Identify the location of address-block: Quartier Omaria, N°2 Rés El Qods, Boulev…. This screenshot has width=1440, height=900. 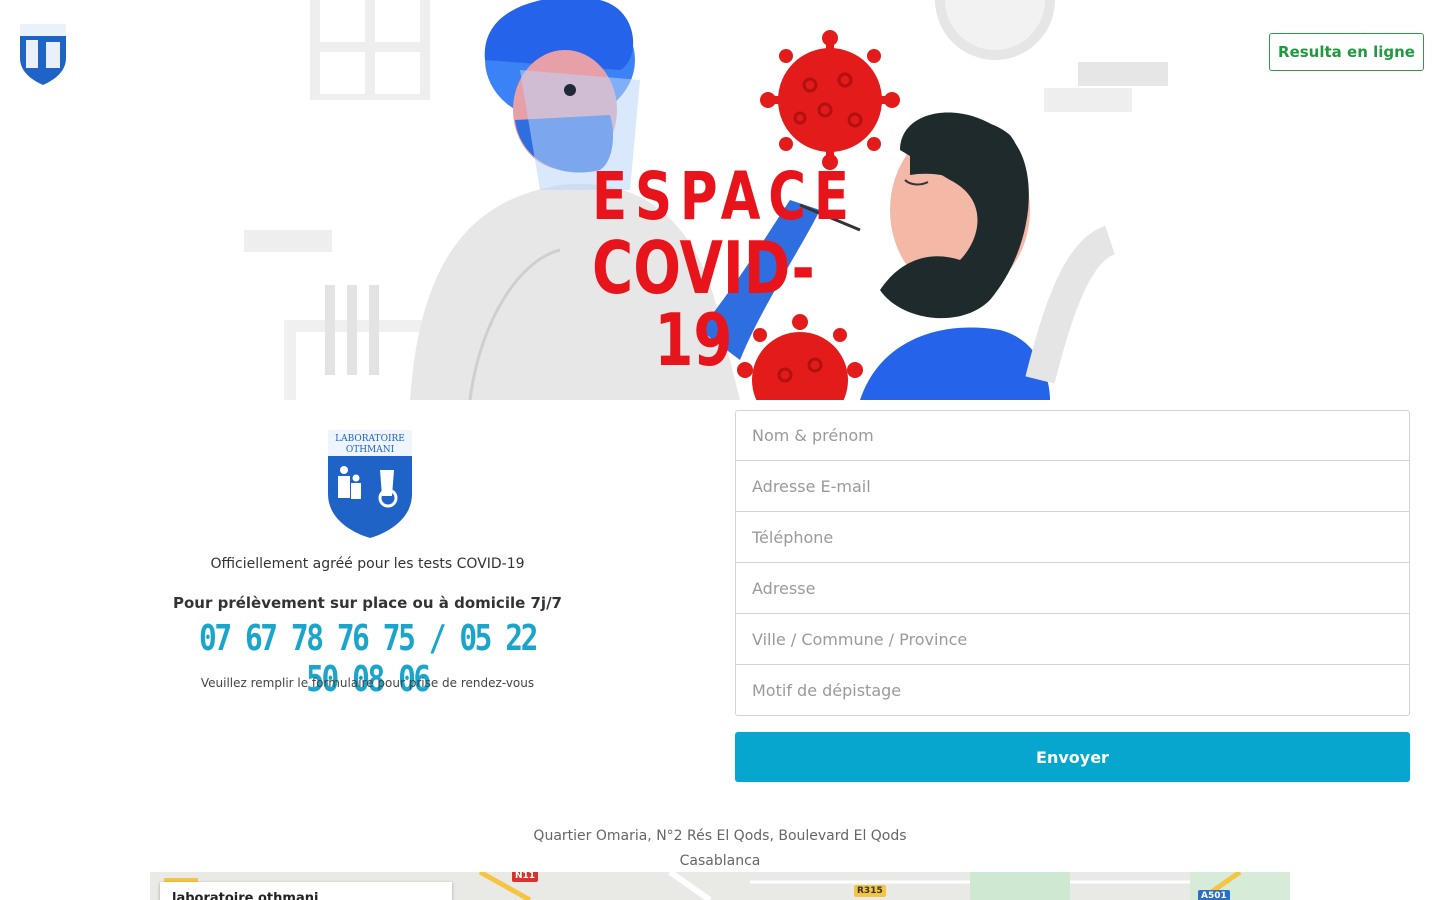
(720, 849).